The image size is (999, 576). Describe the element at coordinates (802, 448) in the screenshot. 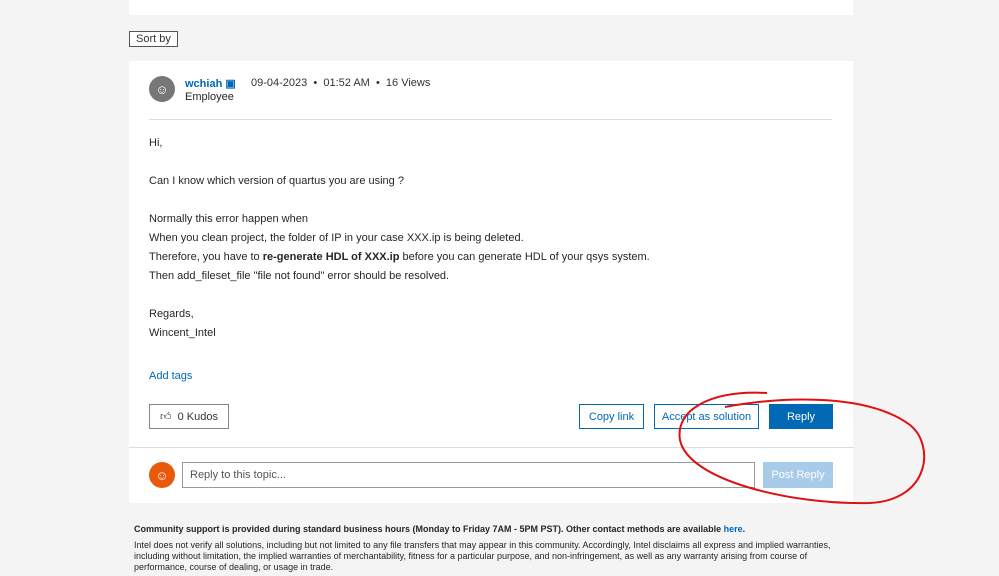

I see `red-annotation-circle` at that location.